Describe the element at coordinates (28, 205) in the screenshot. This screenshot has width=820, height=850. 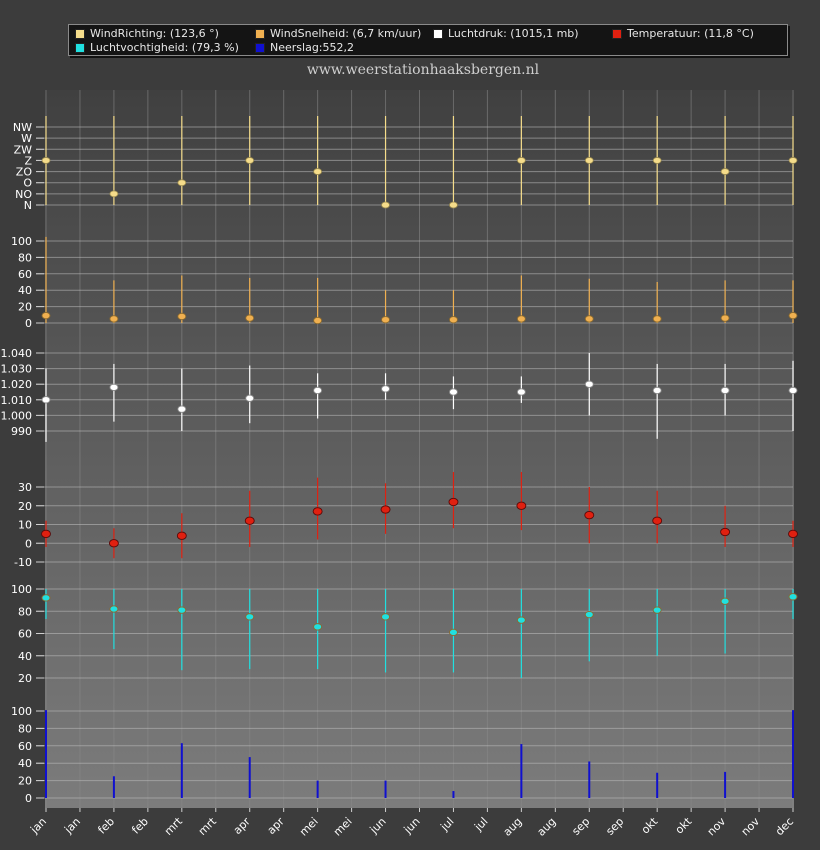
I see `y-tick-label: N` at that location.